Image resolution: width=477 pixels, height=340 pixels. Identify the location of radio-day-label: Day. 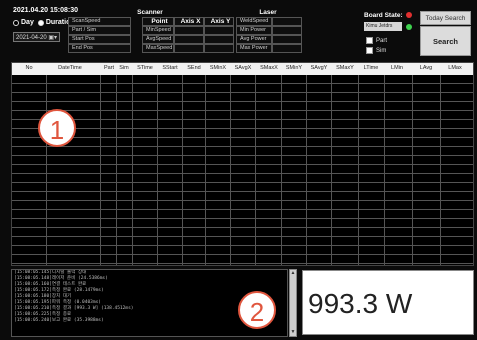
(27, 22).